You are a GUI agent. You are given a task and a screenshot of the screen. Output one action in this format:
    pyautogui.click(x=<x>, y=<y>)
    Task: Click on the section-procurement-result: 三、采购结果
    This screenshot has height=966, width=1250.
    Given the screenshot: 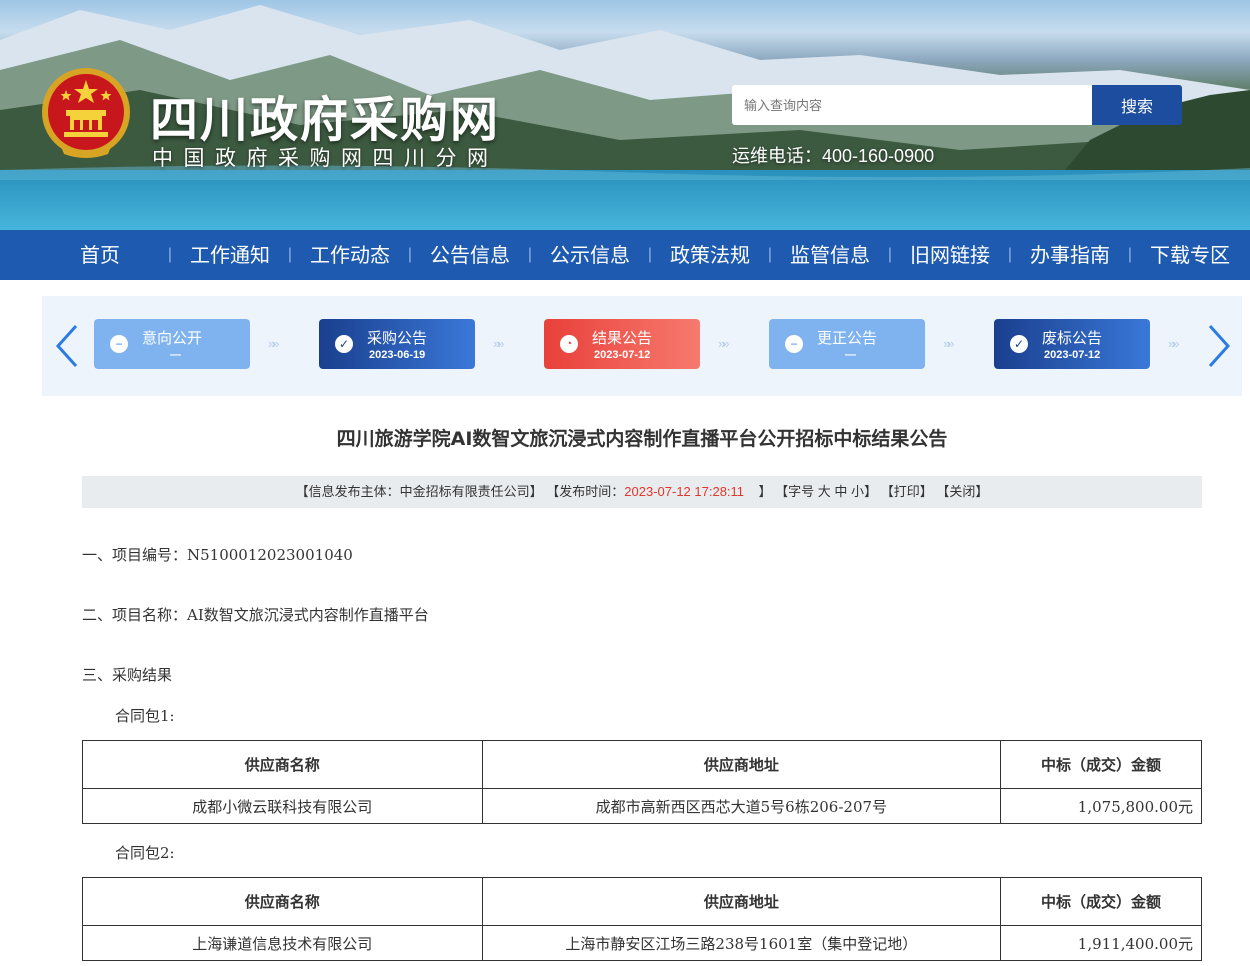 What is the action you would take?
    pyautogui.click(x=127, y=675)
    